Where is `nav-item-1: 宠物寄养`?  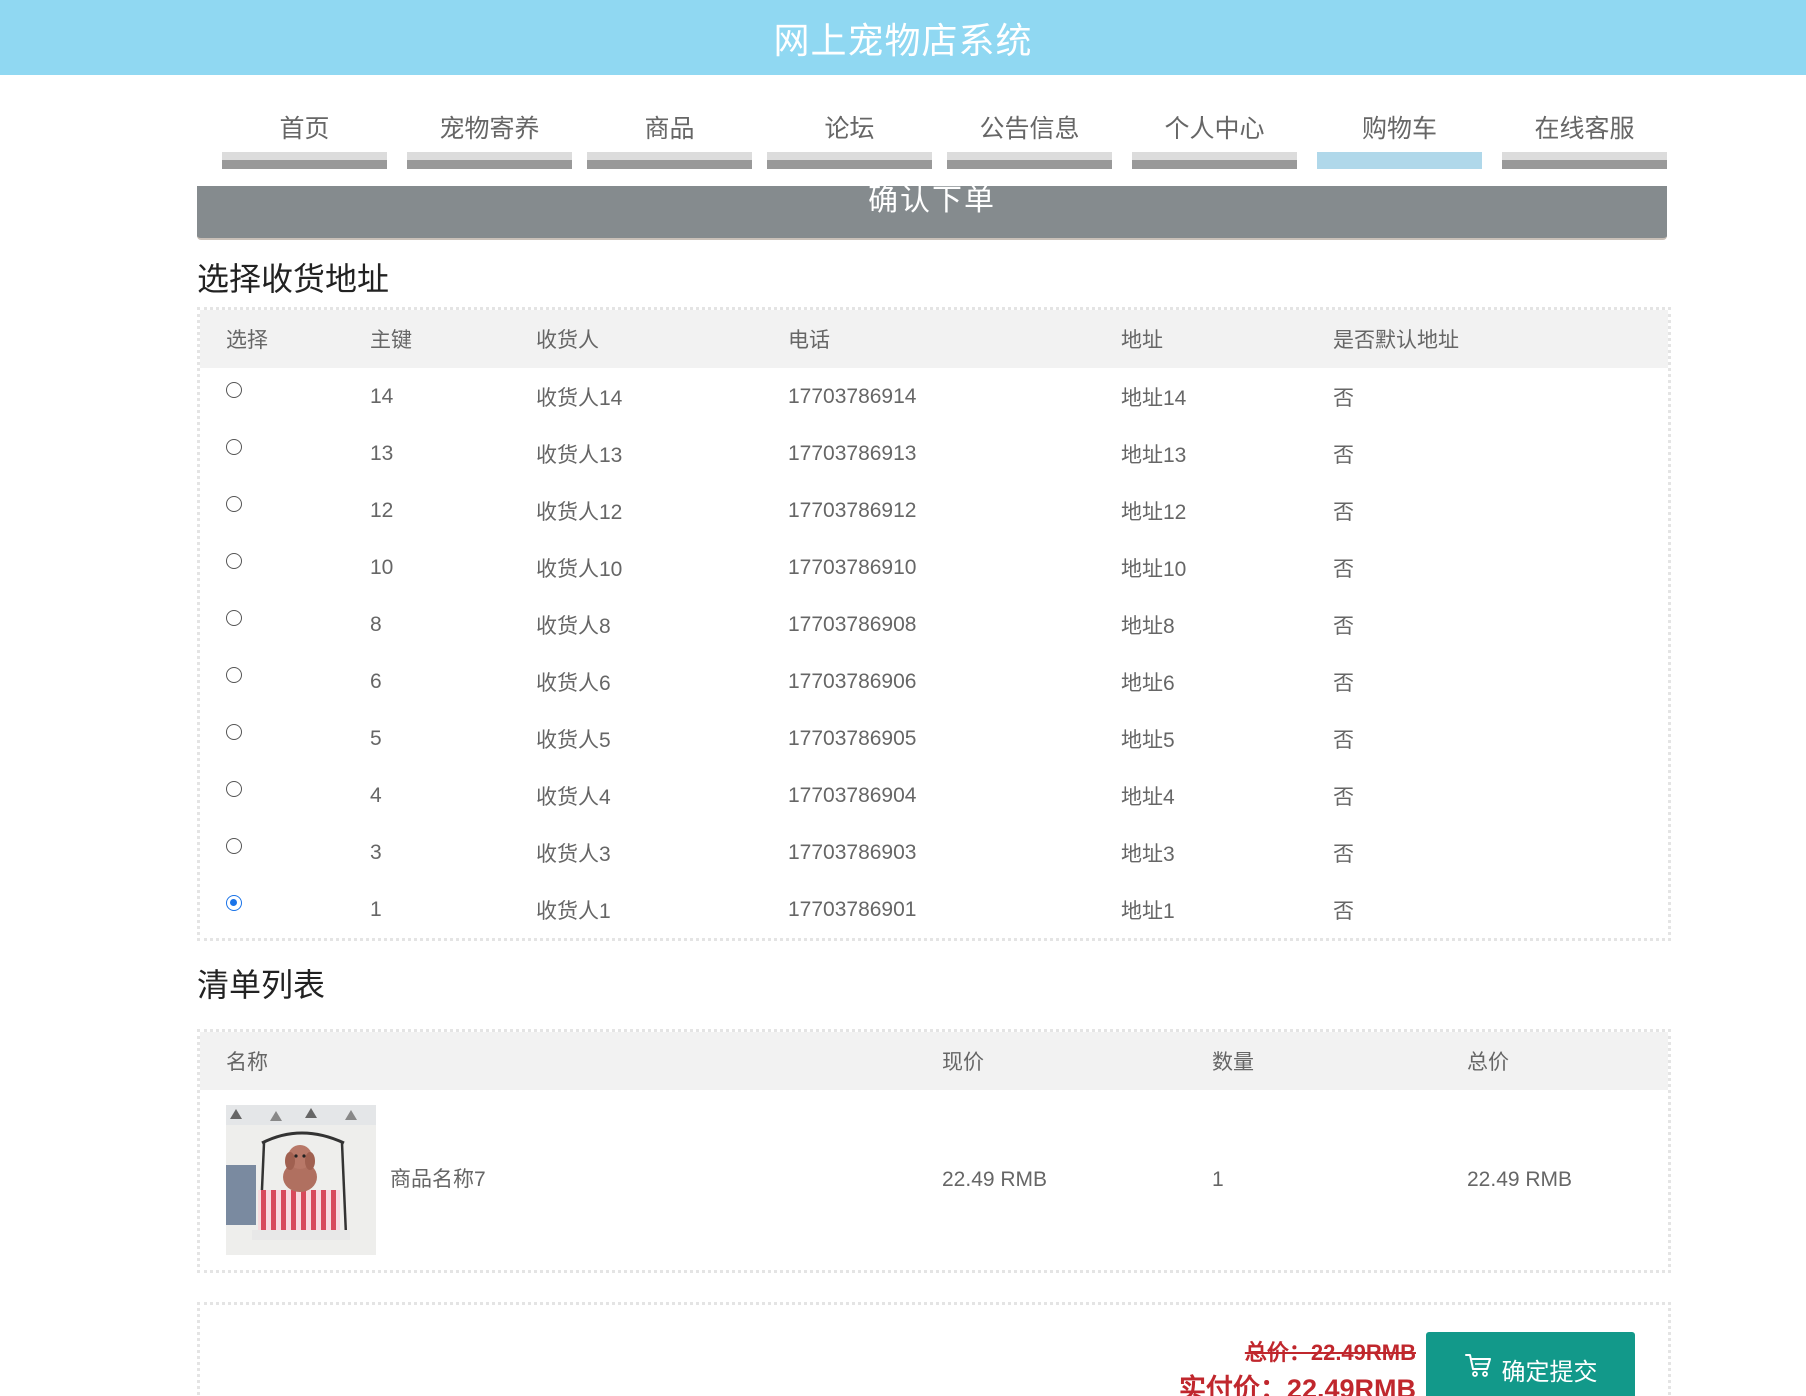
nav-item-1: 宠物寄养 is located at coordinates (489, 125).